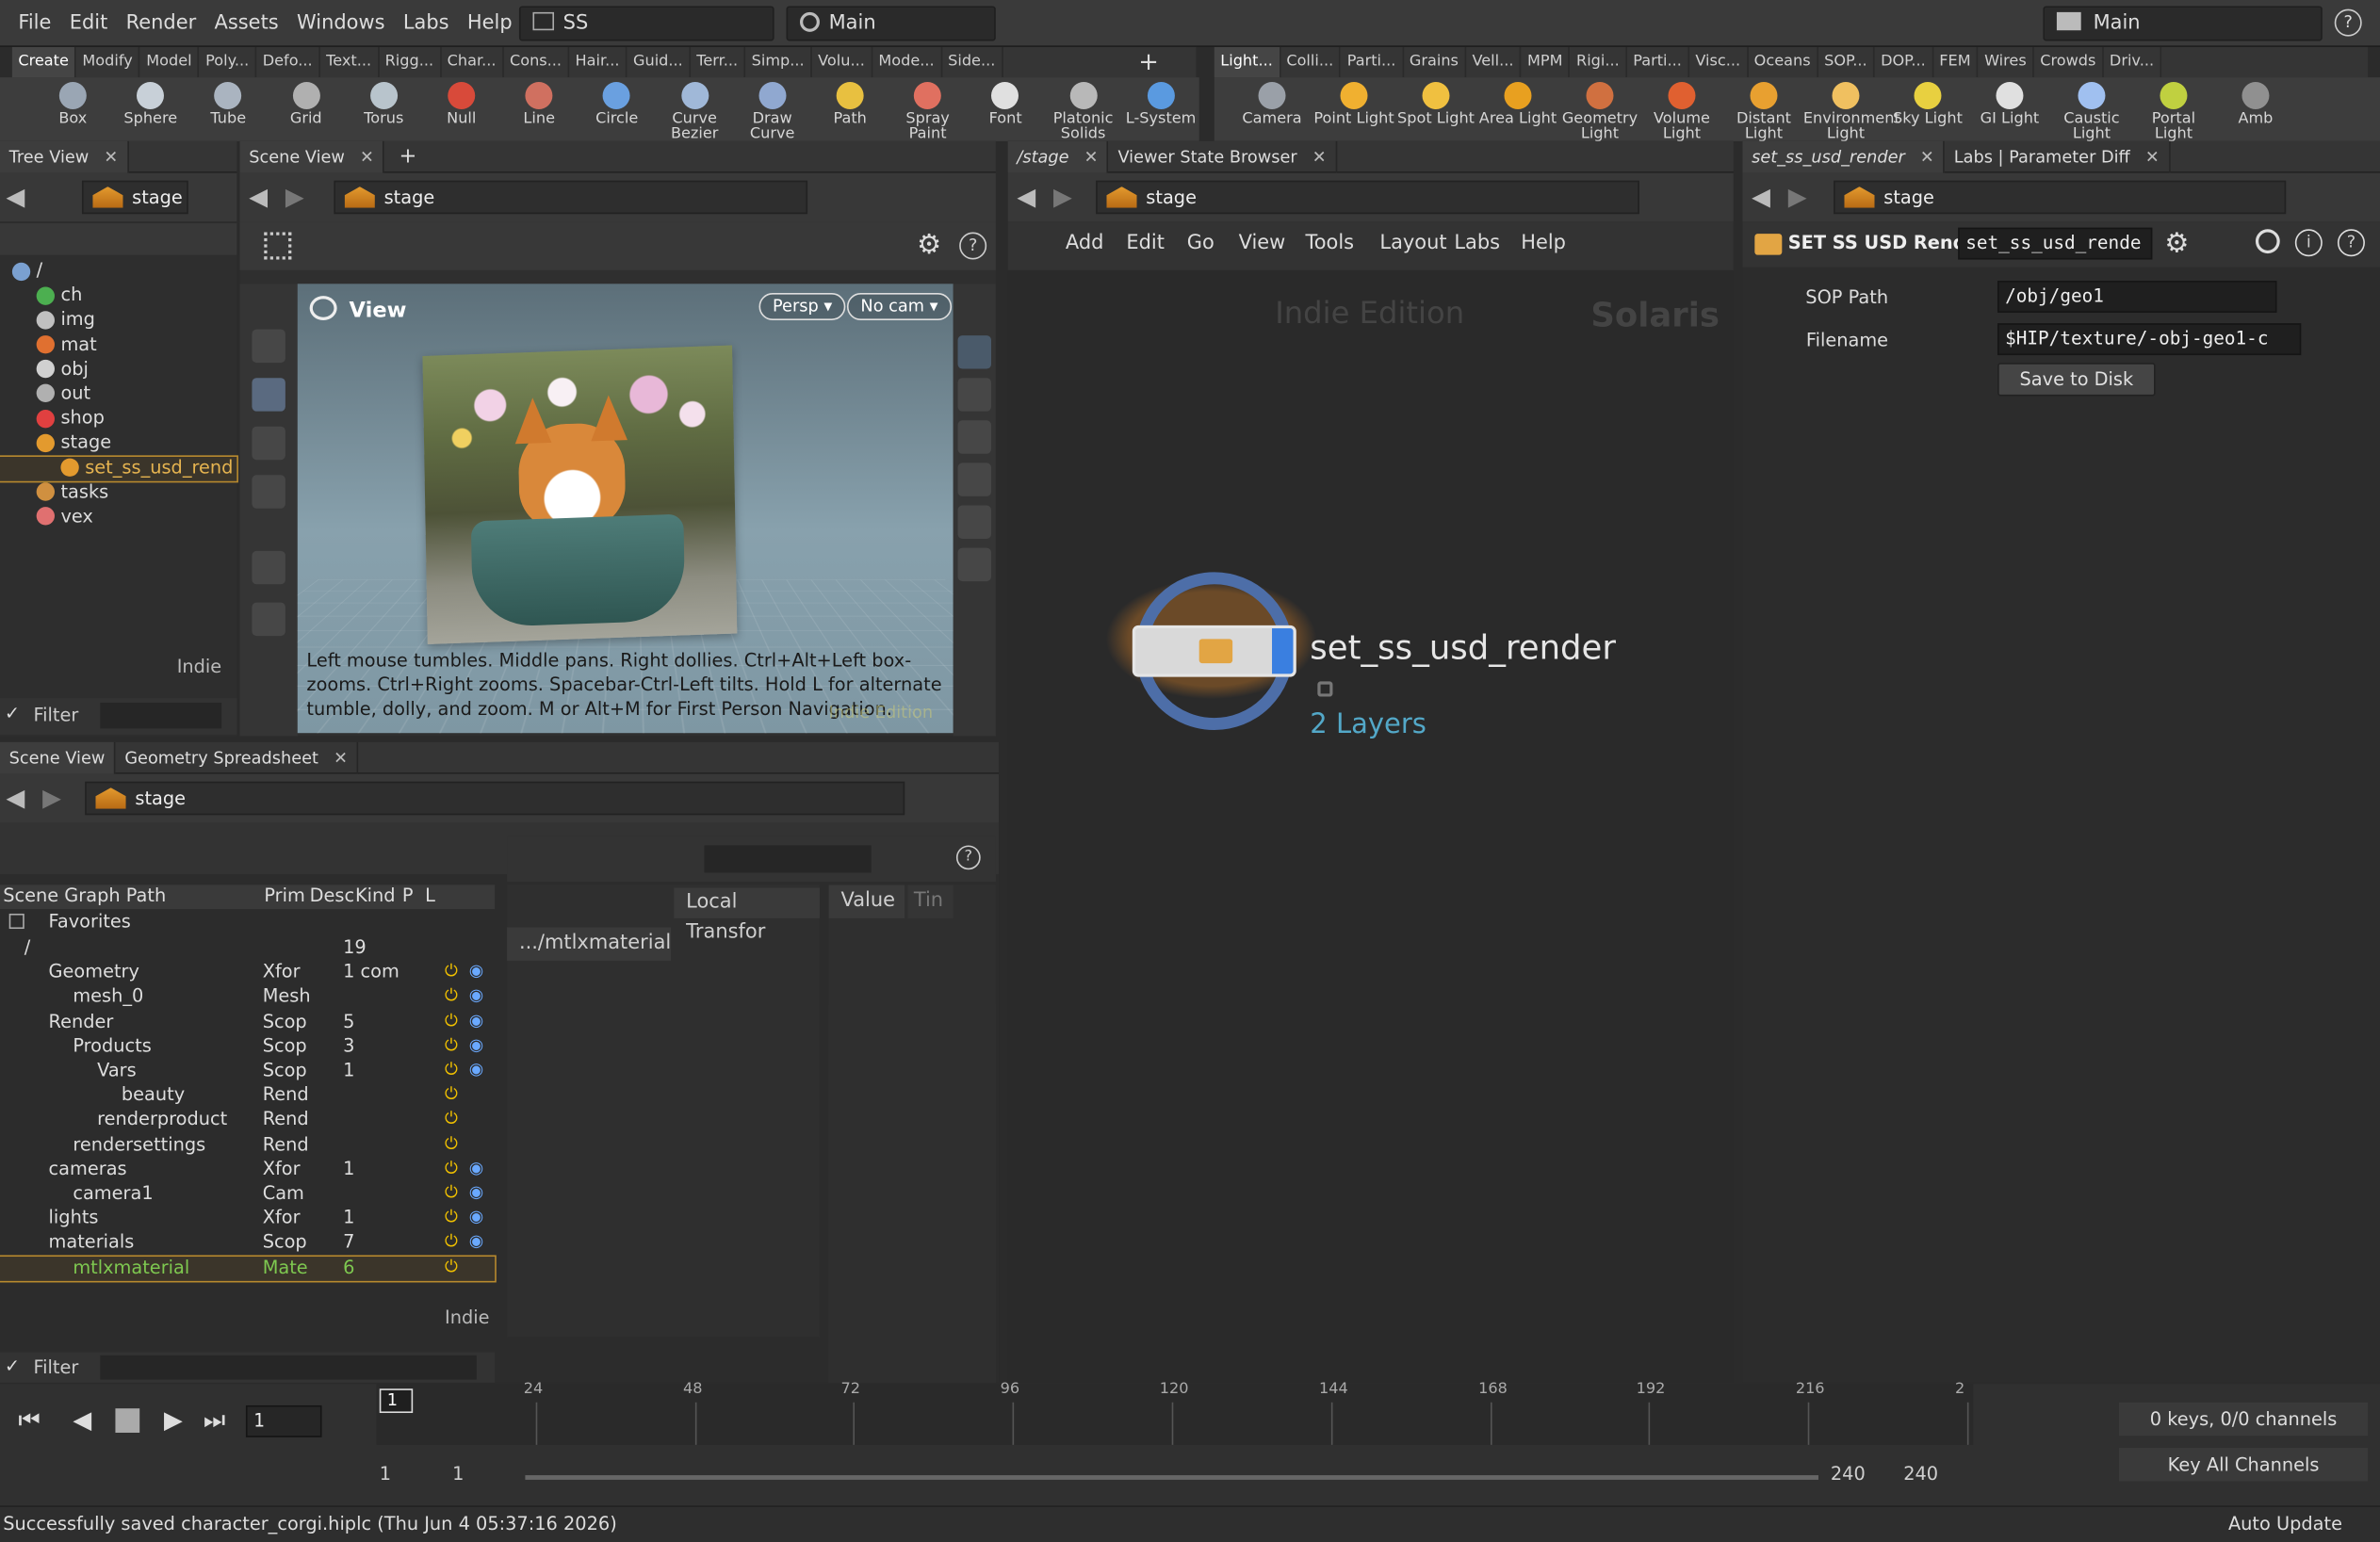 The height and width of the screenshot is (1542, 2380). Describe the element at coordinates (278, 246) in the screenshot. I see `grid-menu-icon` at that location.